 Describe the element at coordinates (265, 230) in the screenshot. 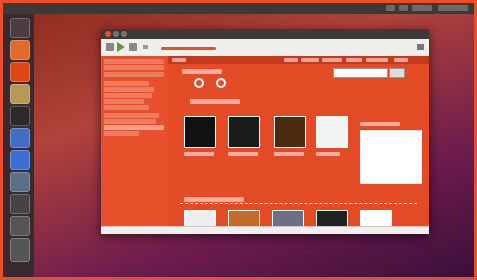

I see `status-bar` at that location.